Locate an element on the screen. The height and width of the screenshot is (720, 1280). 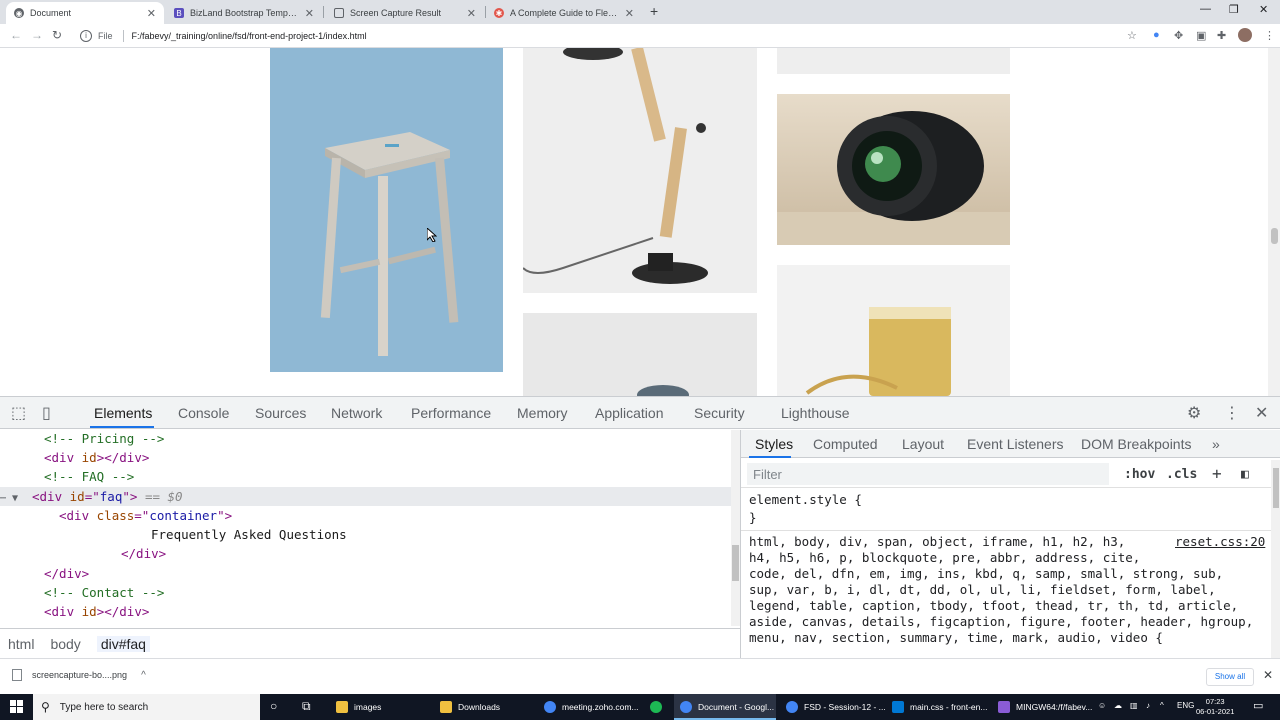
device-toolbar-icon: ▯ is located at coordinates (46, 413).